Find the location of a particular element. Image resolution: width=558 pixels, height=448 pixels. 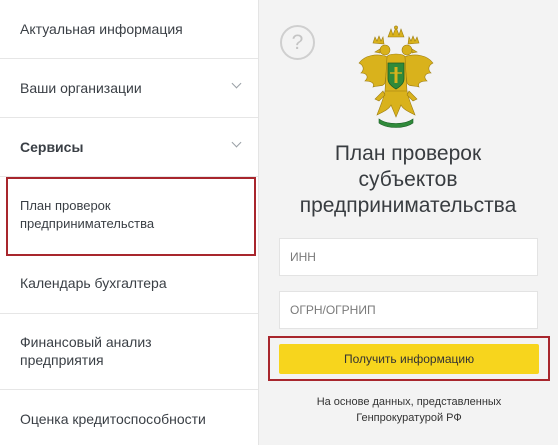

sidebar-item-label-line1: Финансовый анализ is located at coordinates (86, 342).